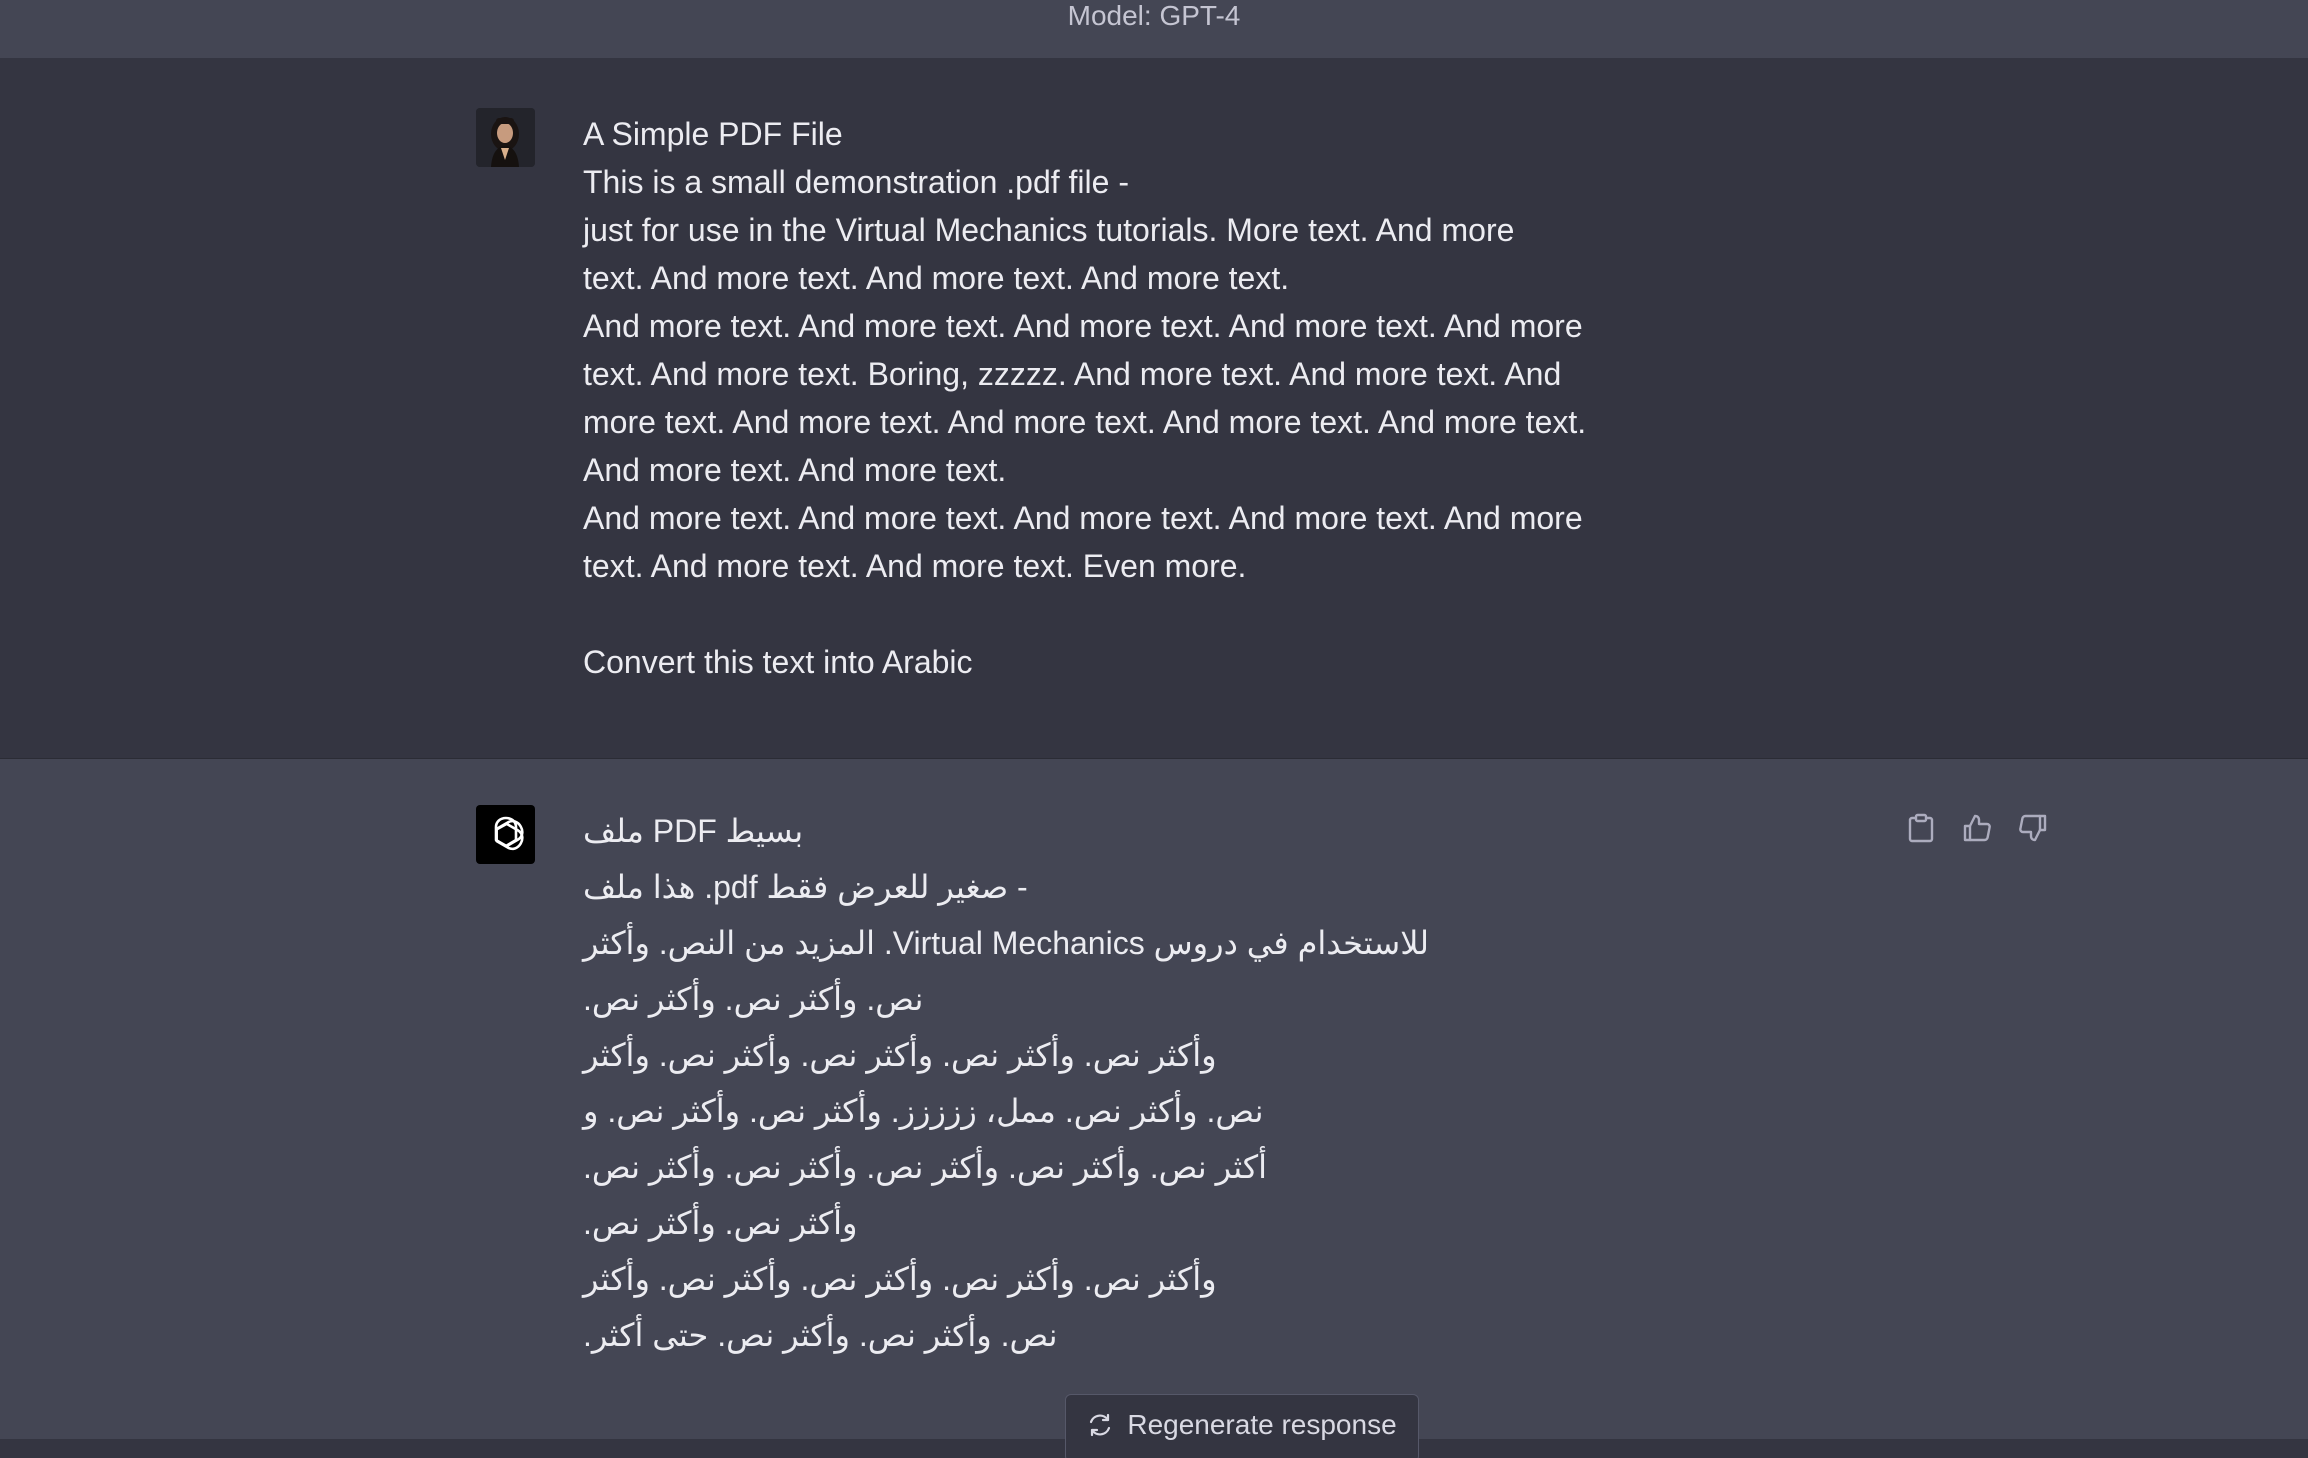 The height and width of the screenshot is (1458, 2308). Describe the element at coordinates (753, 999) in the screenshot. I see `assistant-message-line: نص. وأكثر نص. وأكثر نص.` at that location.